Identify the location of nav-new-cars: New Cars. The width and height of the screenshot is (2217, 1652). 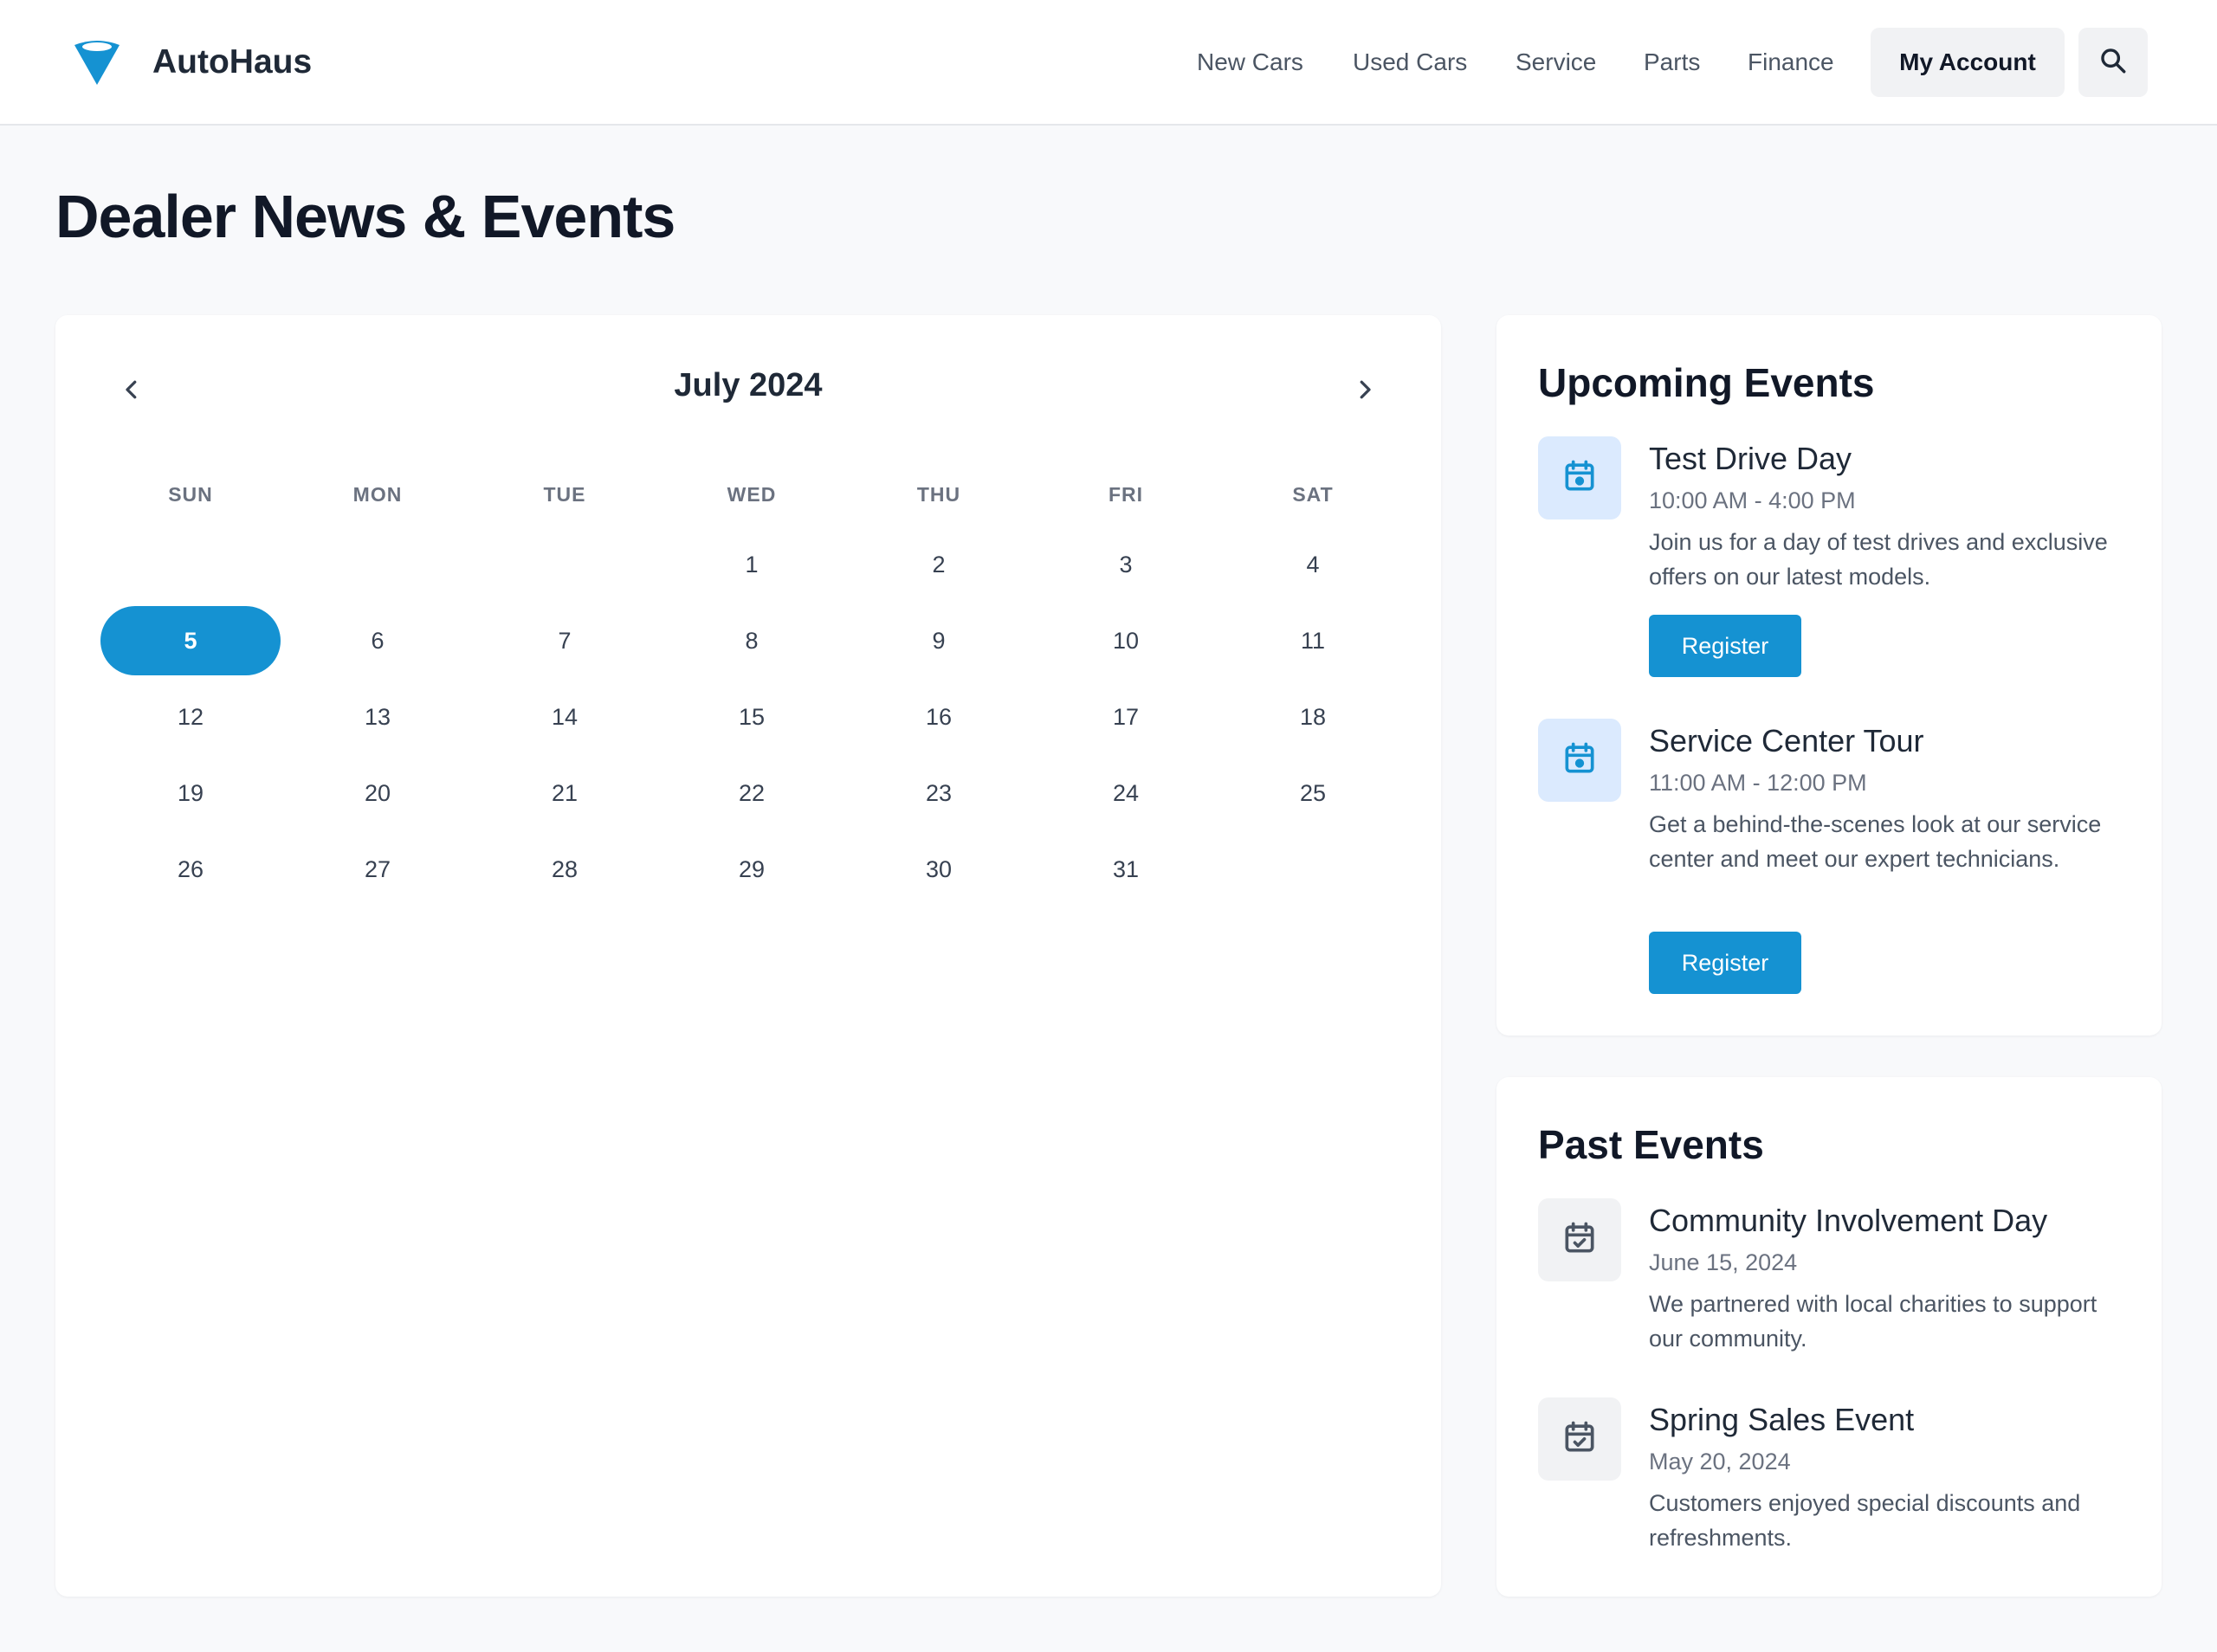
(1250, 63).